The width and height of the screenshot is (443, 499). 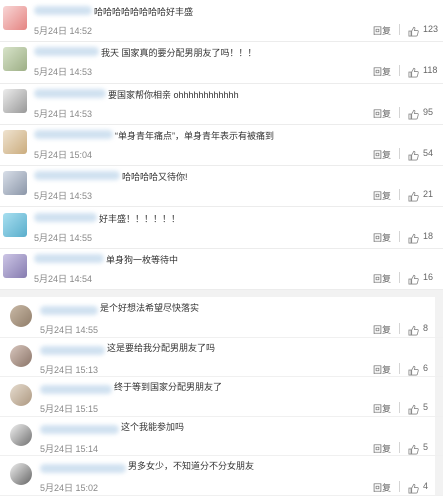 I want to click on comment-row: 终于等到国家分配男朋友了 5月24日 15:15 回复 5, so click(x=221, y=396).